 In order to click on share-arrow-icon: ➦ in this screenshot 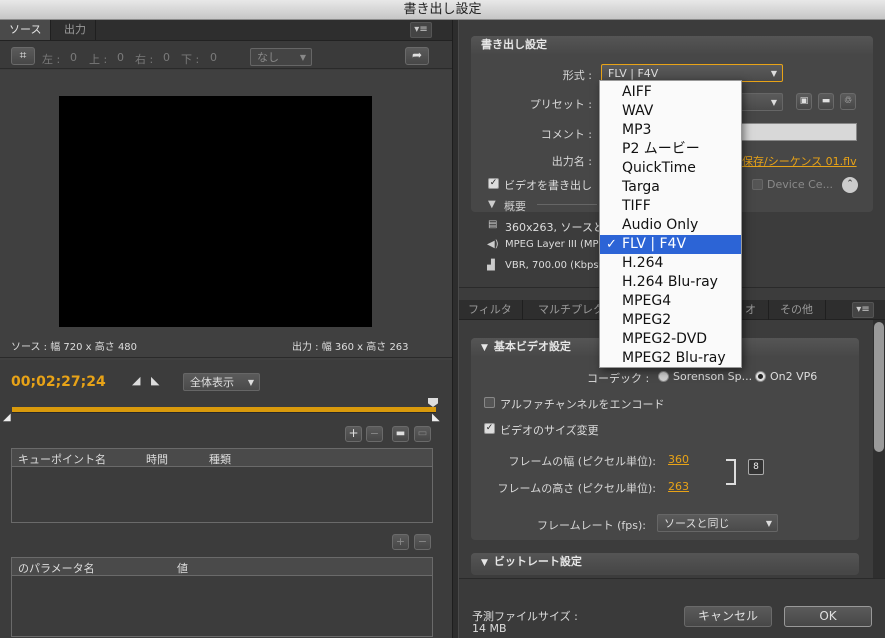, I will do `click(417, 56)`.